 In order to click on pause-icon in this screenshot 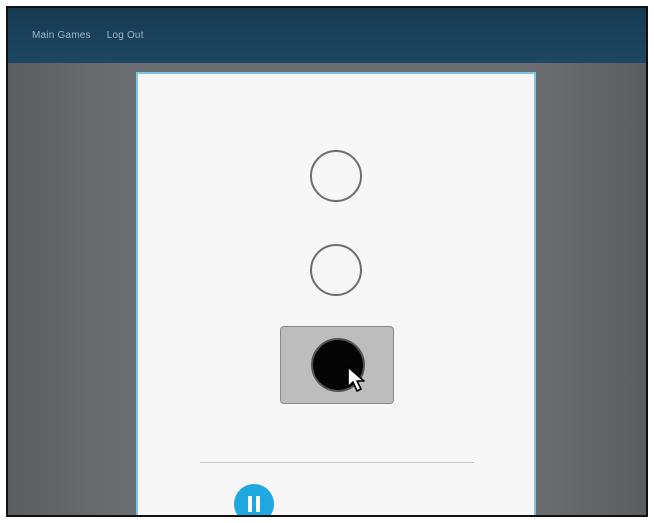, I will do `click(250, 504)`.